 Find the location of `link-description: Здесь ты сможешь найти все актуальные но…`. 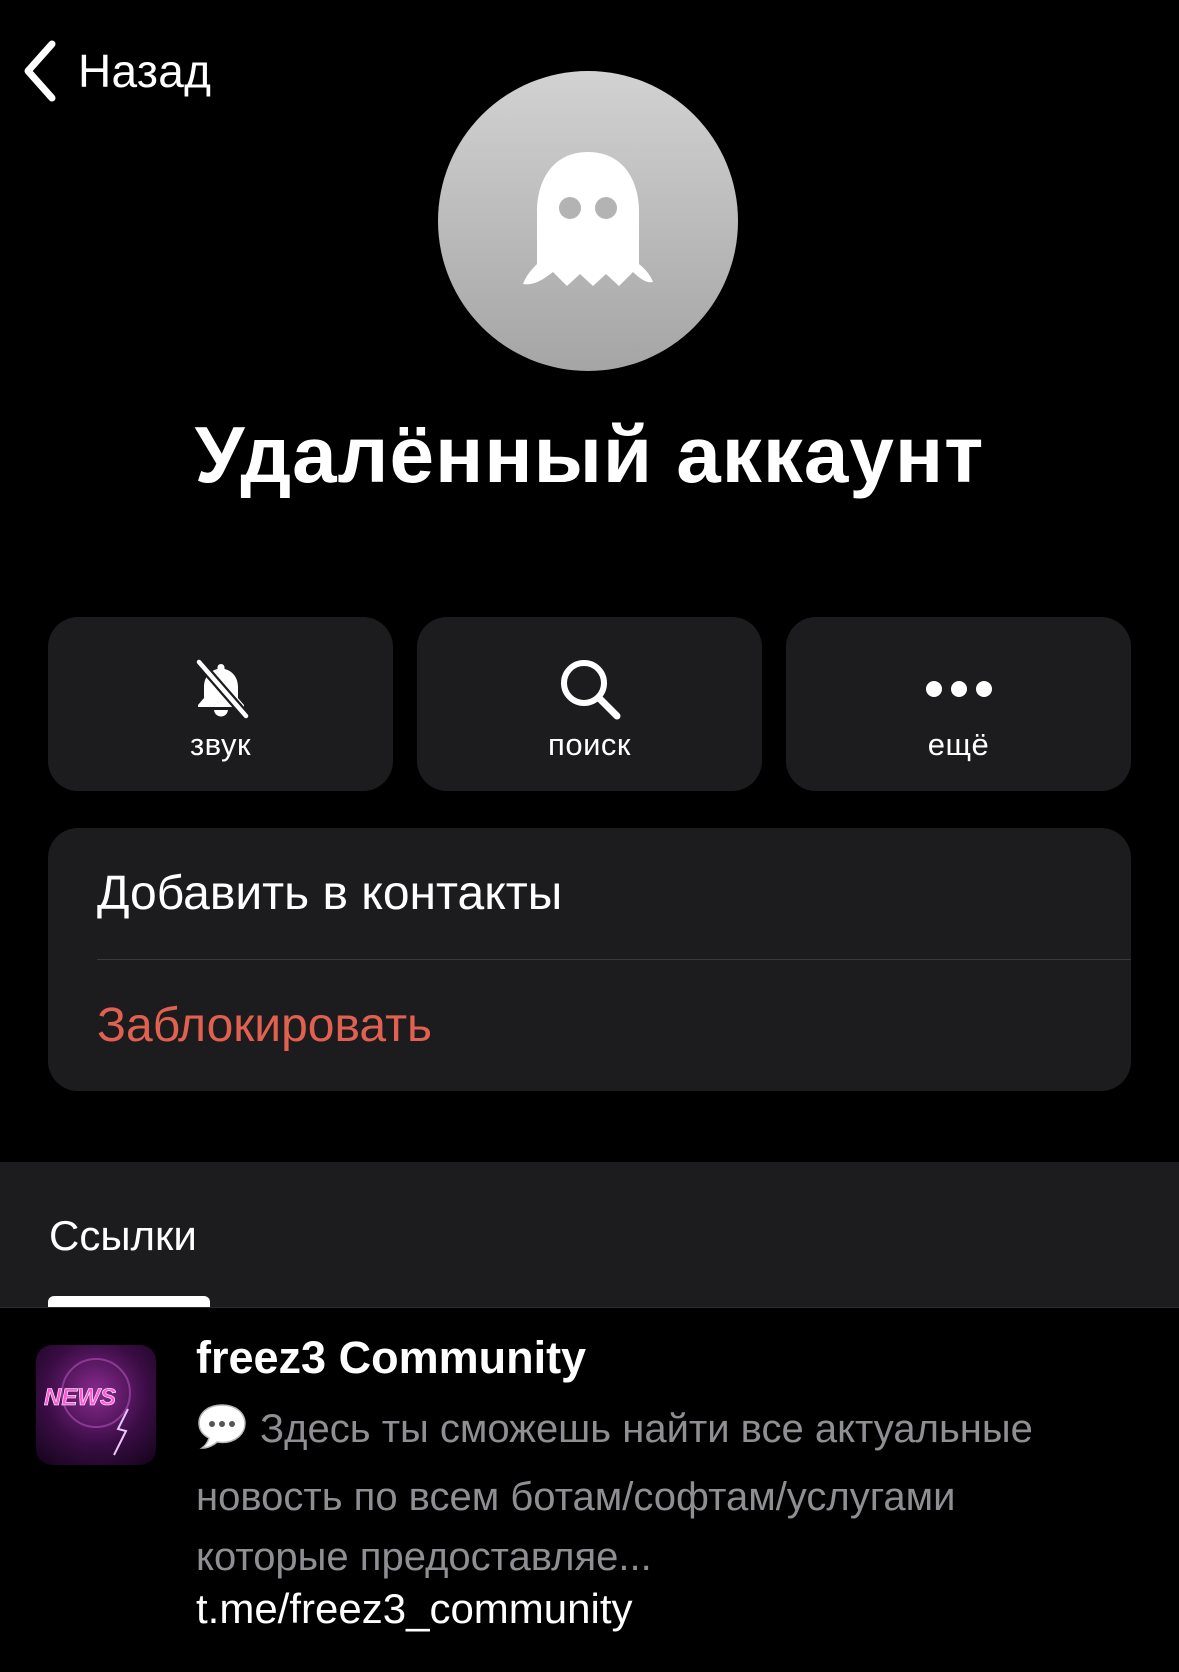

link-description: Здесь ты сможешь найти все актуальные но… is located at coordinates (646, 1493).